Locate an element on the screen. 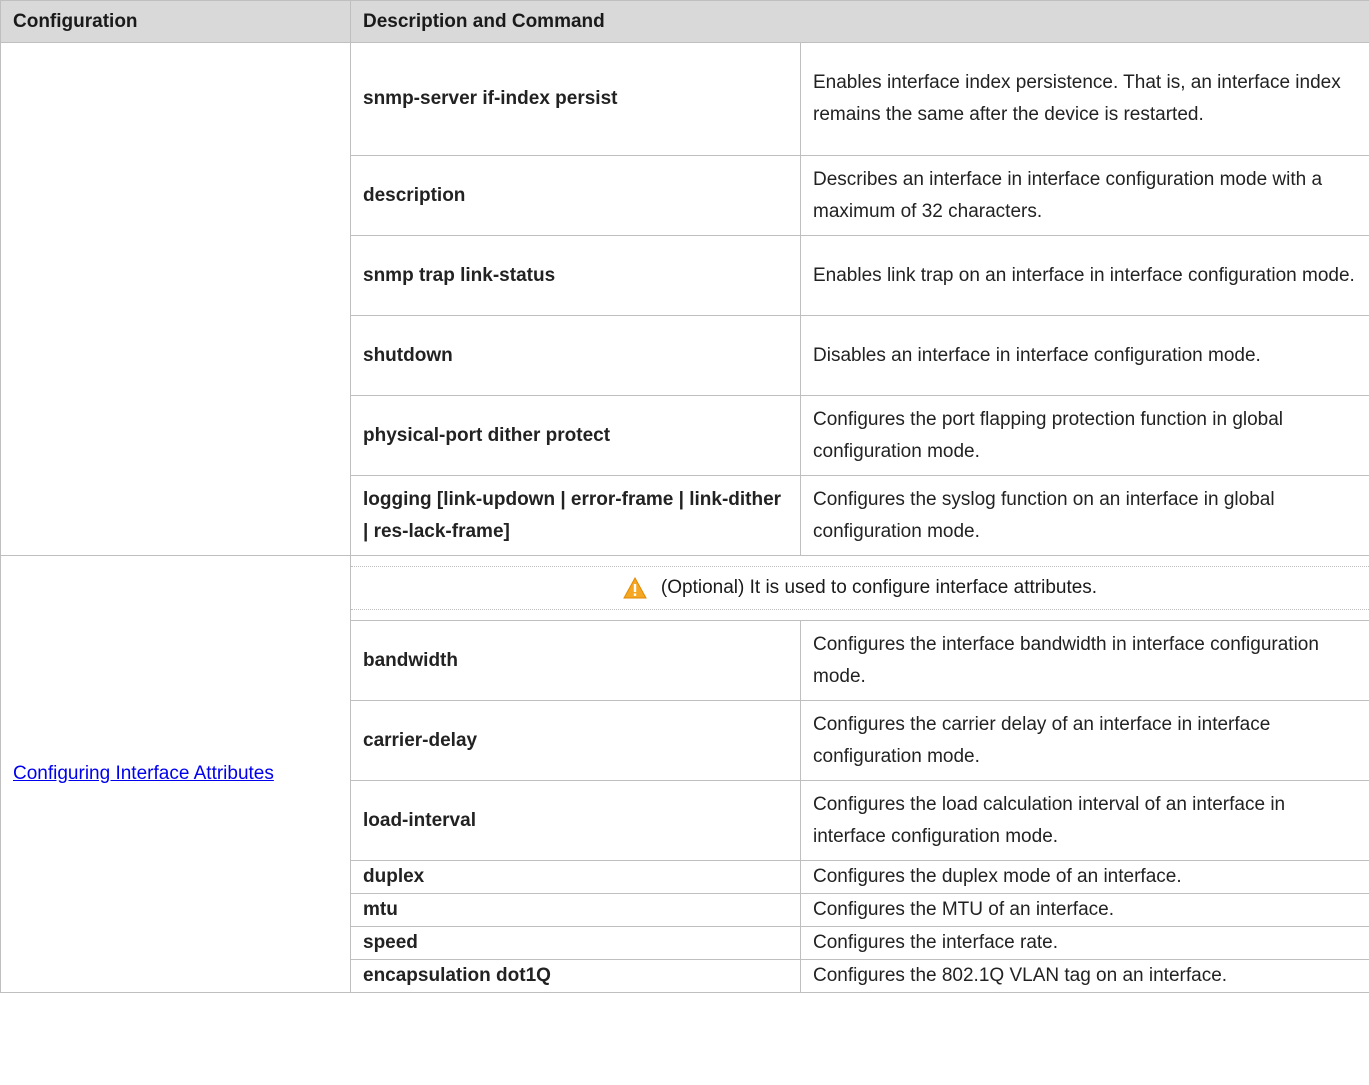 This screenshot has height=1085, width=1369. command-cell: encapsulation dot1Q is located at coordinates (575, 976).